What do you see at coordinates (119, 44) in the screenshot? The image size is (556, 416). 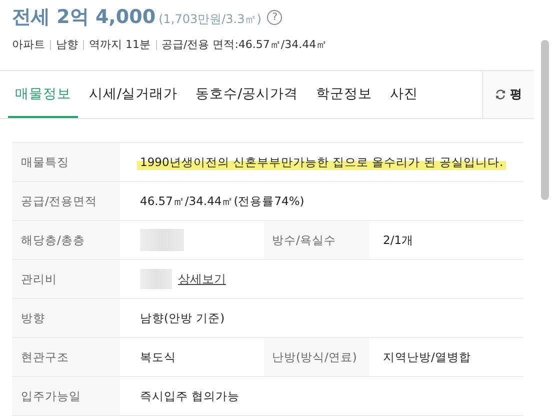 I see `property-attribute: 역까지 11분` at bounding box center [119, 44].